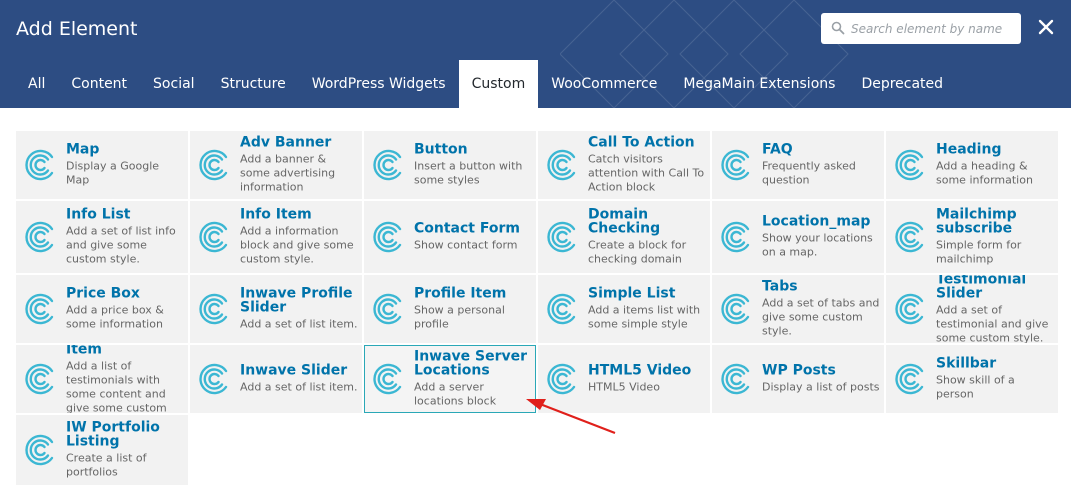 The width and height of the screenshot is (1071, 495). I want to click on element-map: Map Display a Google Map, so click(102, 165).